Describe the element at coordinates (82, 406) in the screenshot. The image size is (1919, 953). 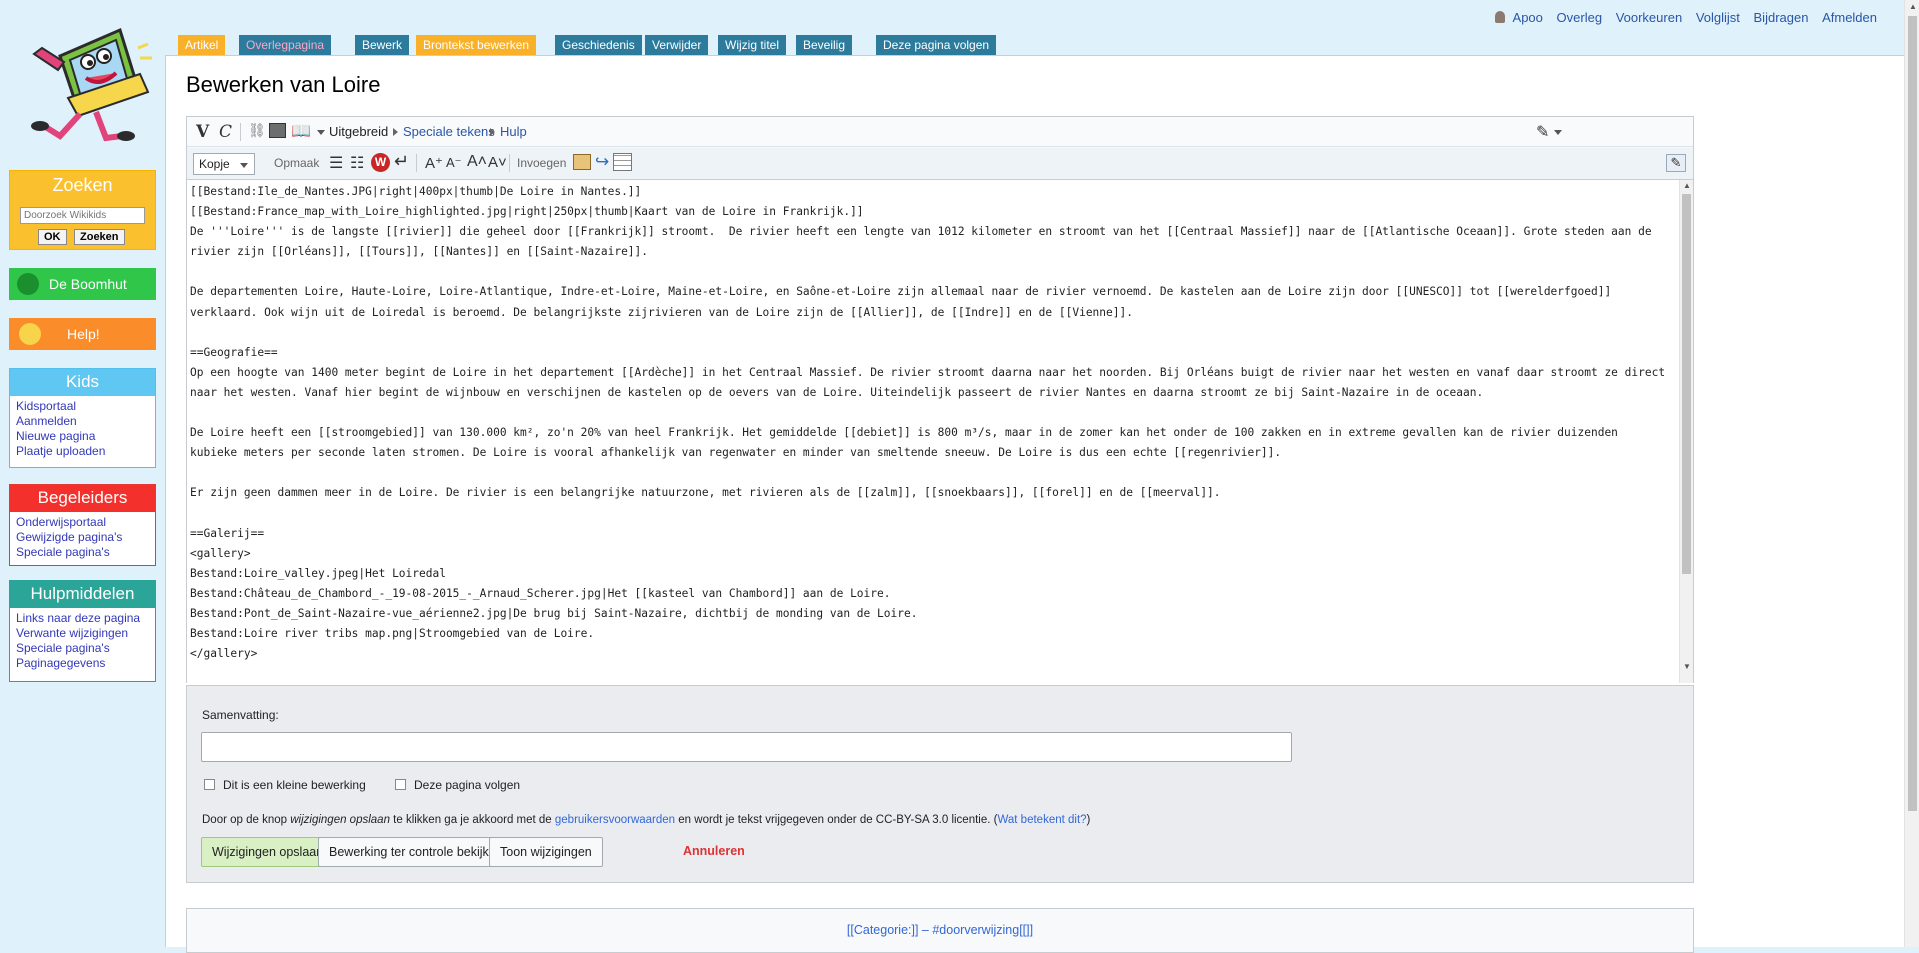
I see `sidebar-link-kidsportaal: Kidsportaal` at that location.